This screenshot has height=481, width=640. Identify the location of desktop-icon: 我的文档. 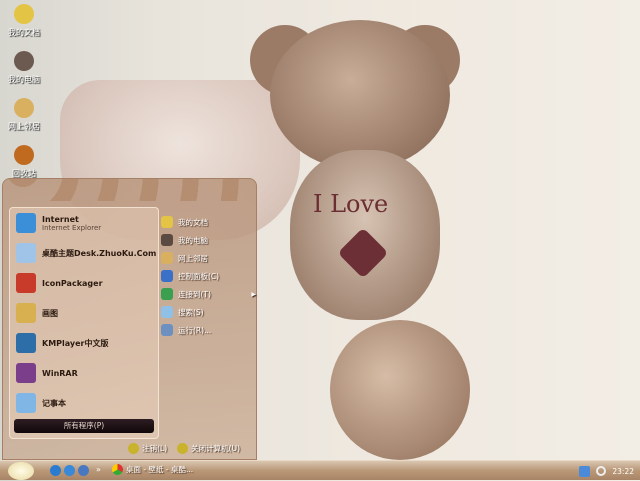
(24, 21).